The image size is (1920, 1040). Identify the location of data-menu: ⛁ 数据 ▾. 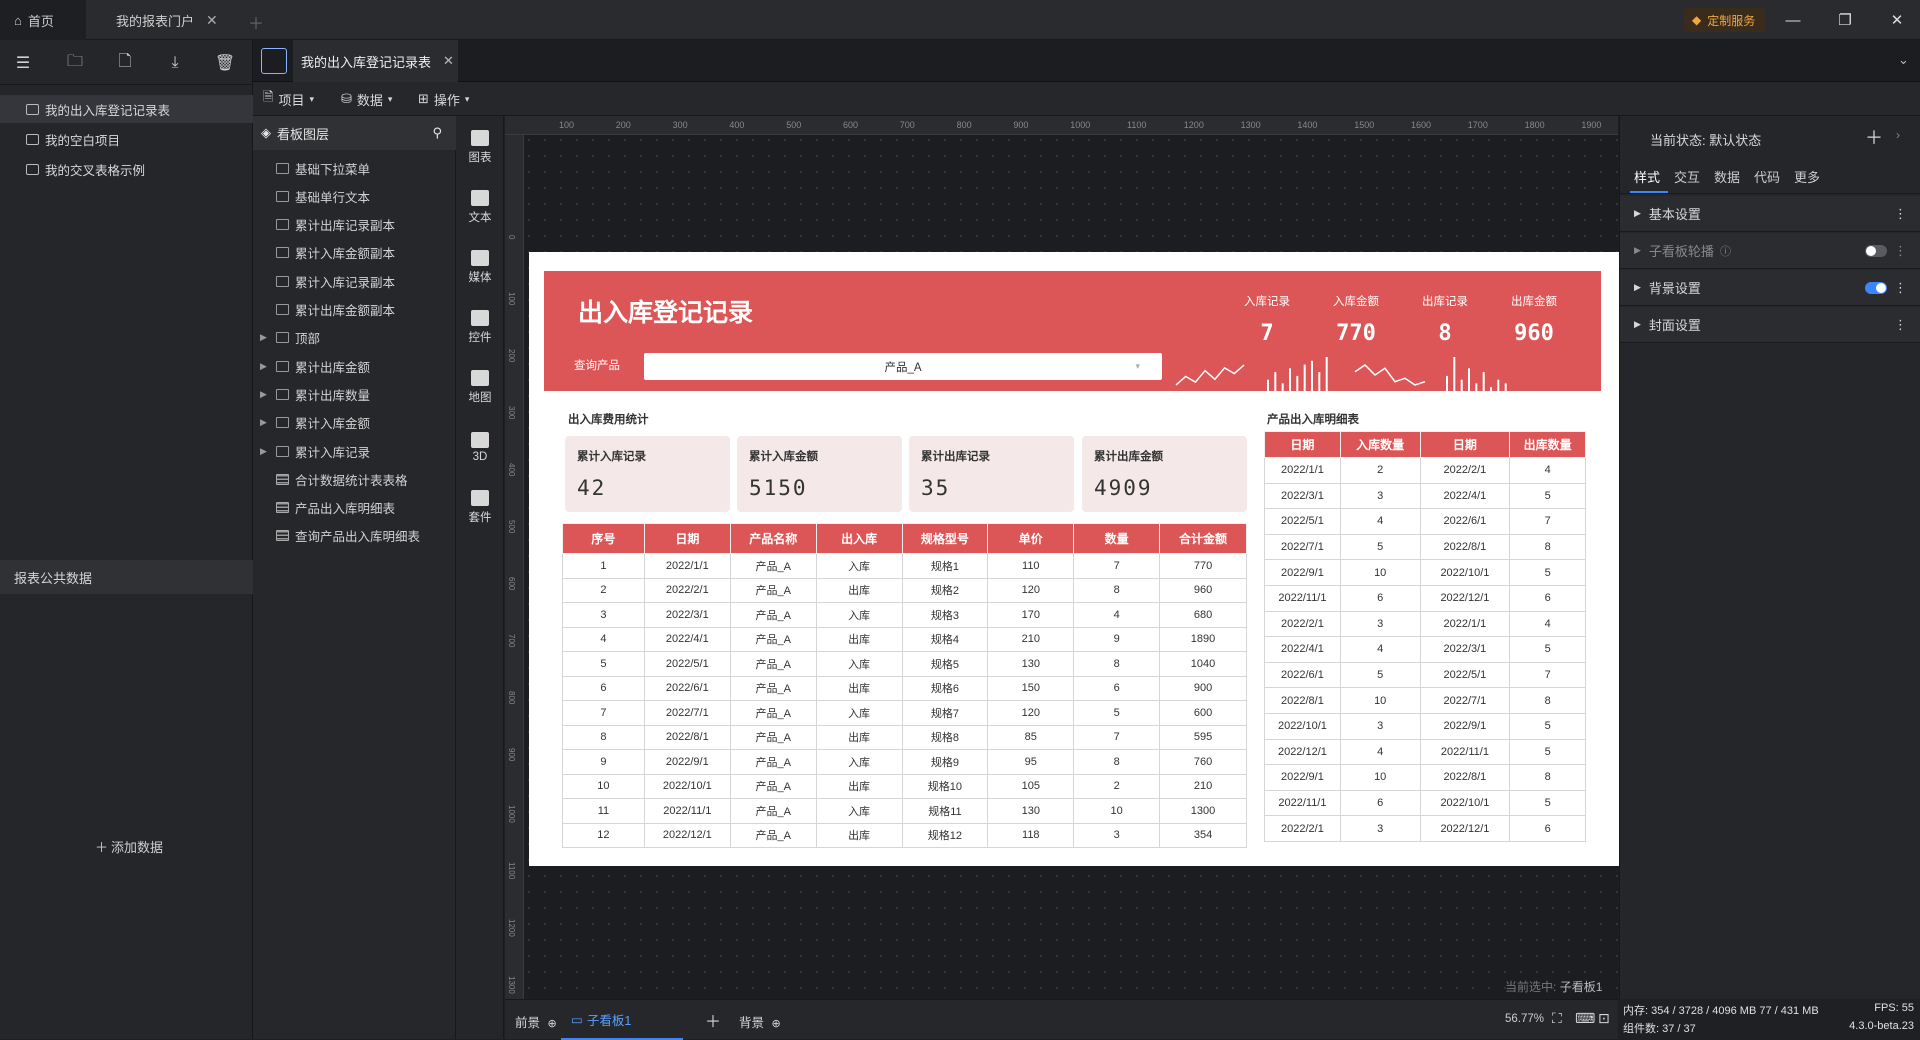
(366, 99).